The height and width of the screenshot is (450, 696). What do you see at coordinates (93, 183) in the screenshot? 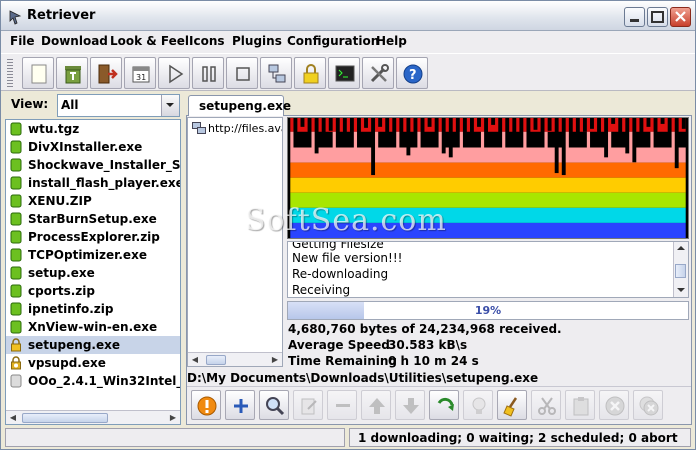
I see `list-item: install_flash_player.exe` at bounding box center [93, 183].